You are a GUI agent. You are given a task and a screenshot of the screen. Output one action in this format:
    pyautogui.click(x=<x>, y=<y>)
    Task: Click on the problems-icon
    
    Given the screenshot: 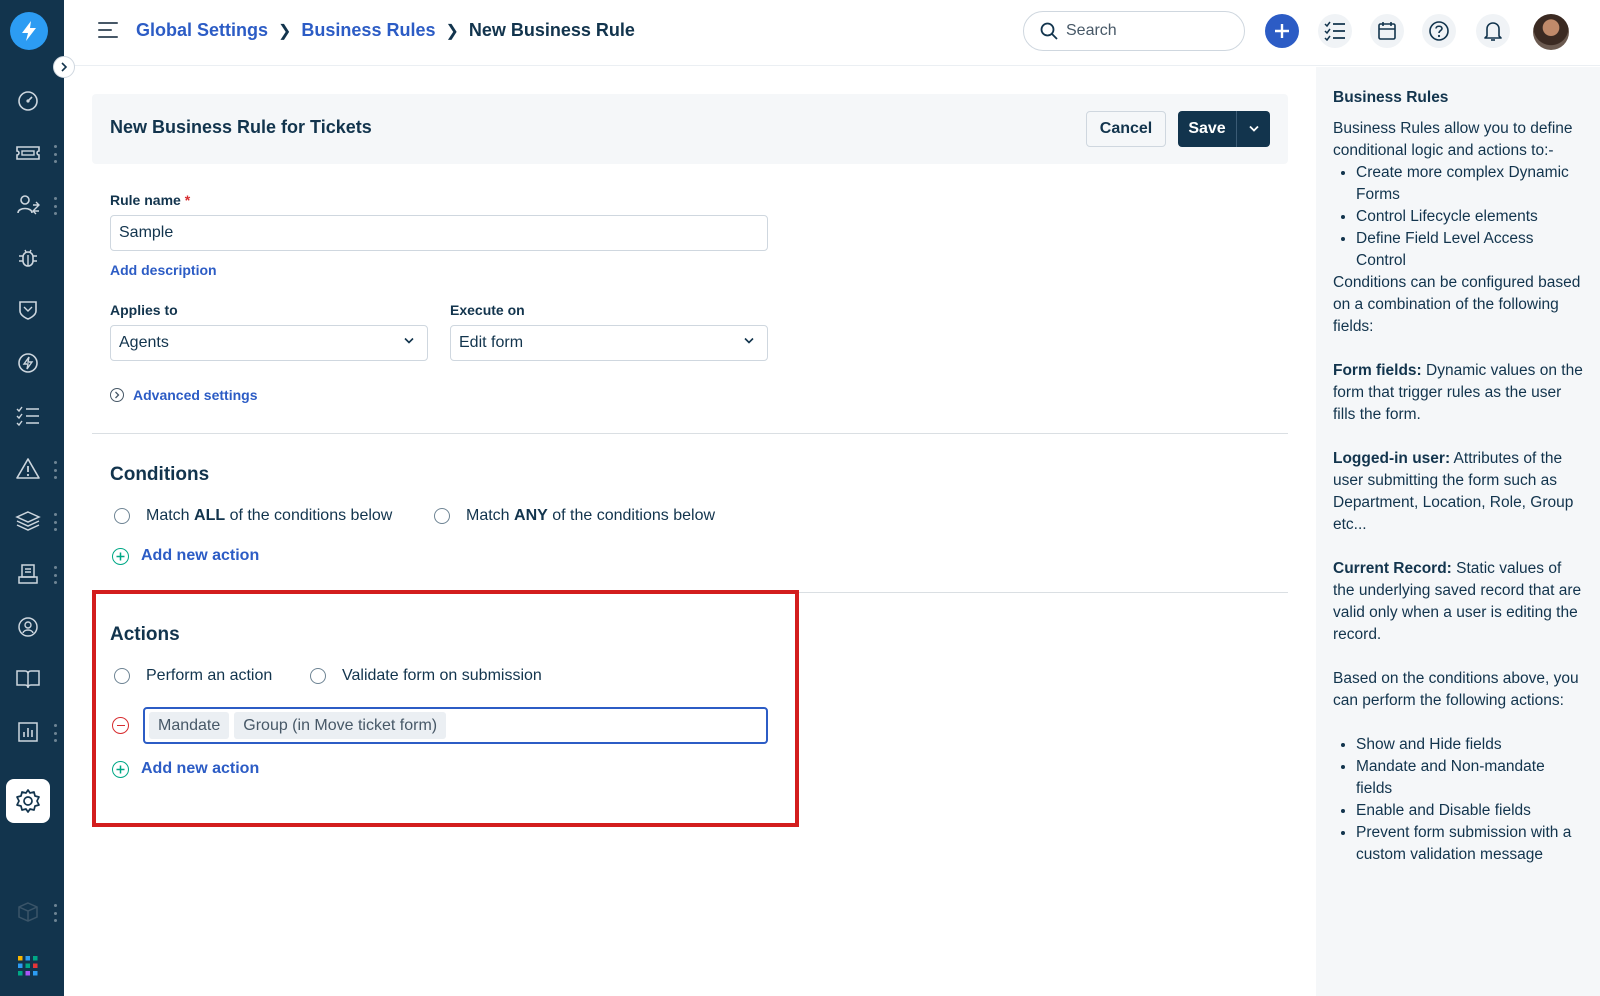 What is the action you would take?
    pyautogui.click(x=28, y=258)
    